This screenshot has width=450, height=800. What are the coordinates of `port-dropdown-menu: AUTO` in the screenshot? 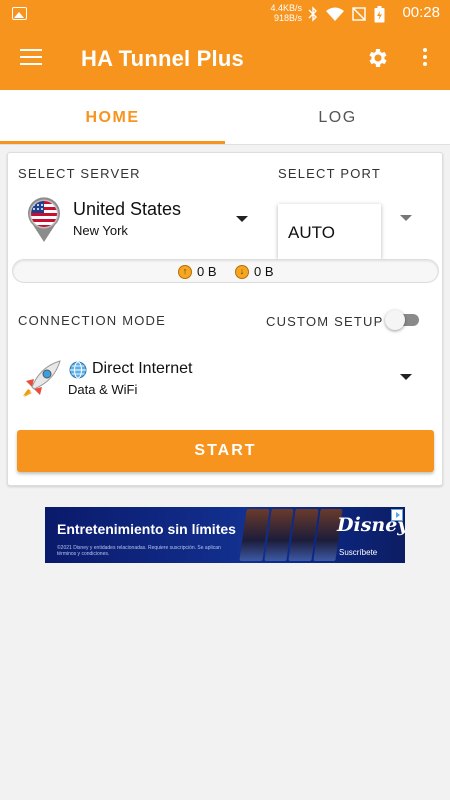 It's located at (329, 231).